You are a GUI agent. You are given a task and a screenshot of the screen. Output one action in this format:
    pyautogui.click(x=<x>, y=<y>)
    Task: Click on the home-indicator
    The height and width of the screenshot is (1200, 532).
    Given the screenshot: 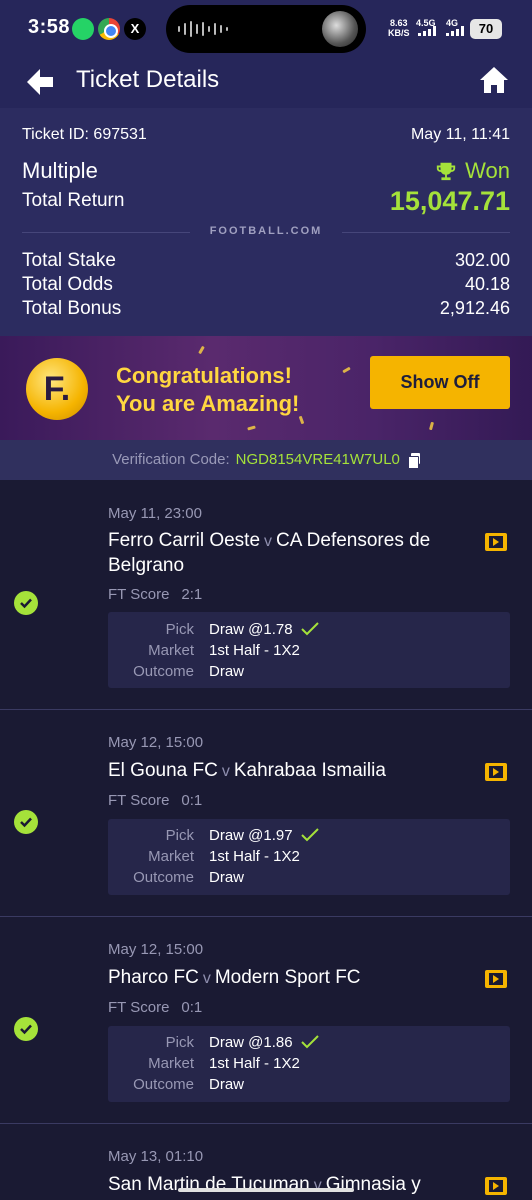 What is the action you would take?
    pyautogui.click(x=266, y=1190)
    